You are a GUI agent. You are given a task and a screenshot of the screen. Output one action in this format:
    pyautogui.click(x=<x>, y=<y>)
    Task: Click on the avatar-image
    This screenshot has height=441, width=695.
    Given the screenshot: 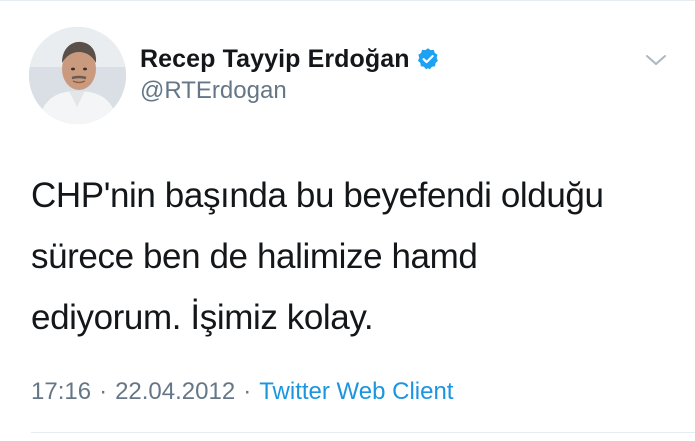 What is the action you would take?
    pyautogui.click(x=77, y=75)
    